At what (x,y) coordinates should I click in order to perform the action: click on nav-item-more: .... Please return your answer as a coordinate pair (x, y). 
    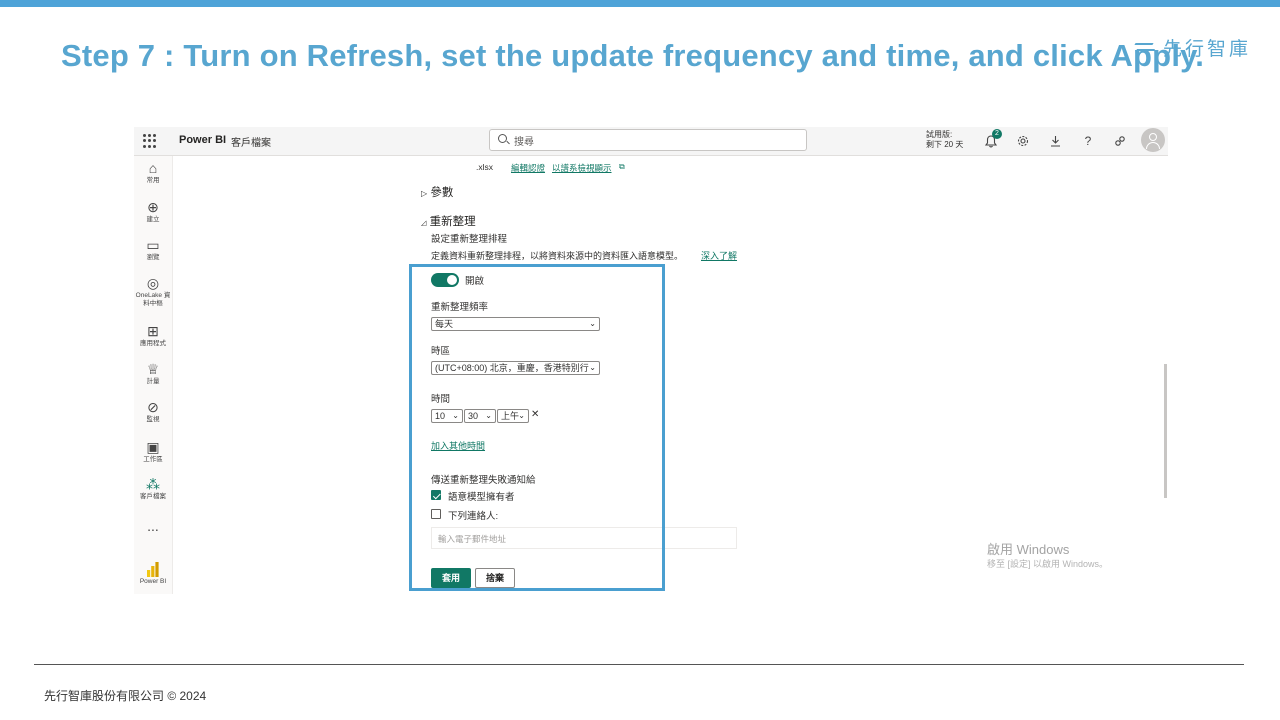
    Looking at the image, I should click on (153, 526).